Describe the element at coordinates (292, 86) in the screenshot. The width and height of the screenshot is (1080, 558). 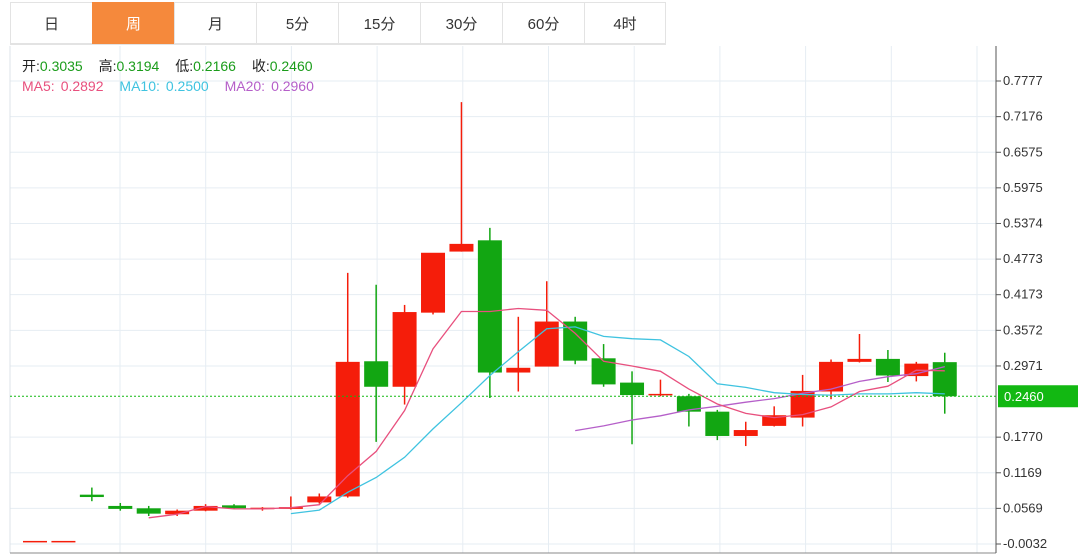
I see `ma20-value: 0.2960` at that location.